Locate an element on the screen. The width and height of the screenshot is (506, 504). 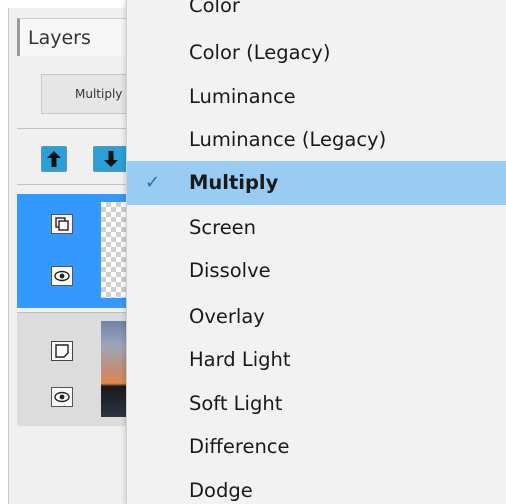
menu-item-difference: Difference is located at coordinates (316, 447).